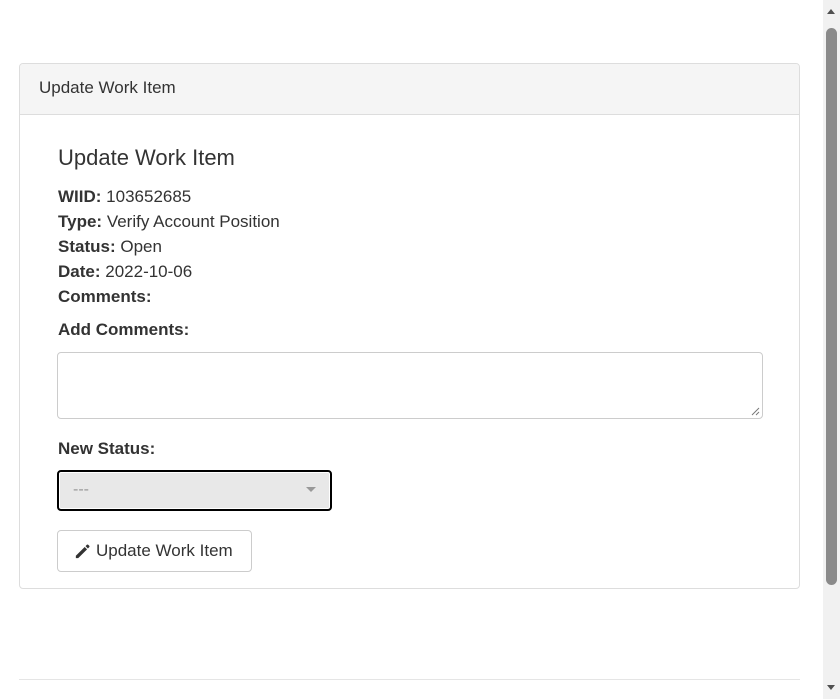 The height and width of the screenshot is (699, 840). What do you see at coordinates (410, 385) in the screenshot?
I see `add-comments-textarea` at bounding box center [410, 385].